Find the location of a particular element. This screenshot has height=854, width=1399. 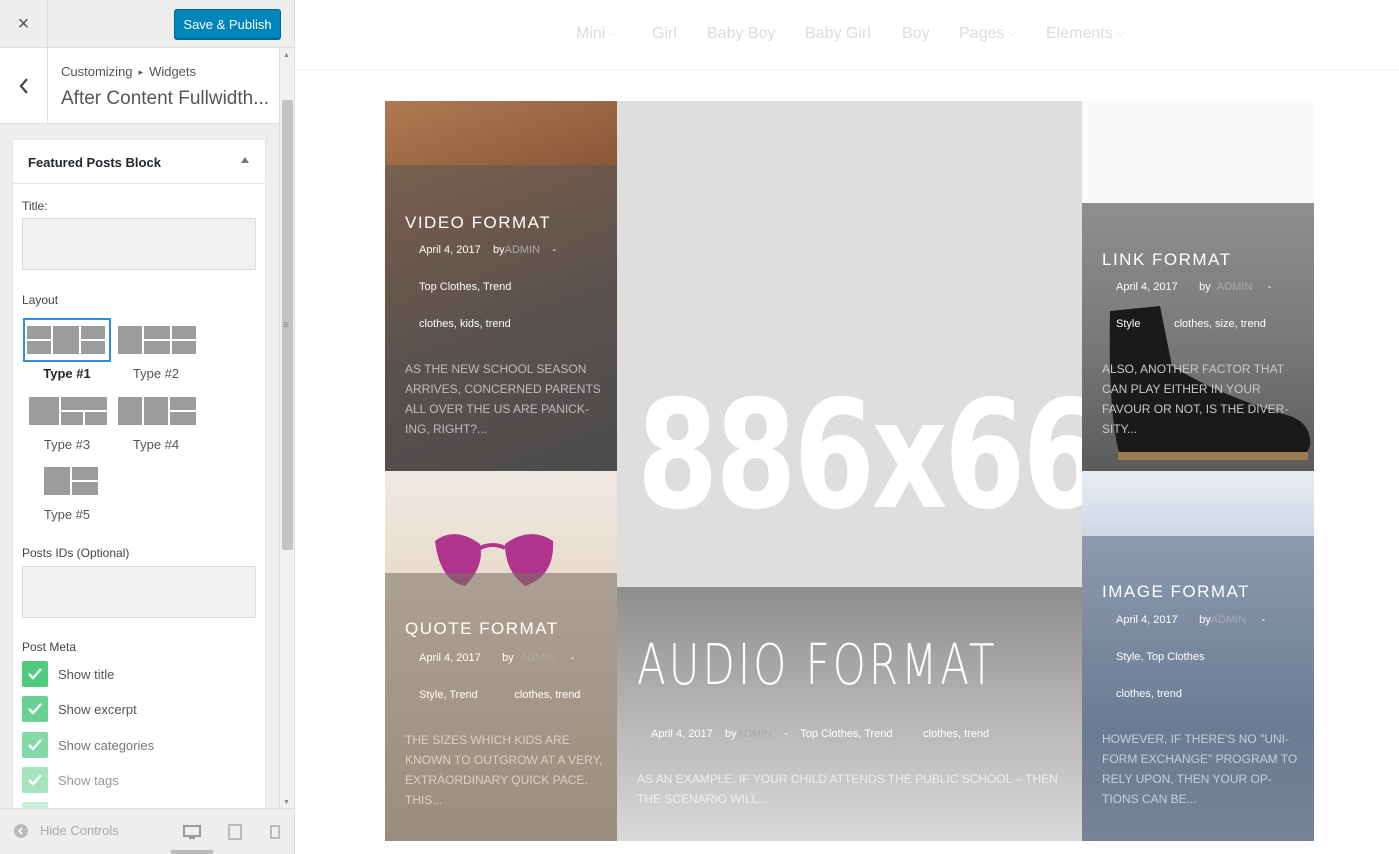

nav-item-baby-girl: Baby Girl is located at coordinates (838, 34).